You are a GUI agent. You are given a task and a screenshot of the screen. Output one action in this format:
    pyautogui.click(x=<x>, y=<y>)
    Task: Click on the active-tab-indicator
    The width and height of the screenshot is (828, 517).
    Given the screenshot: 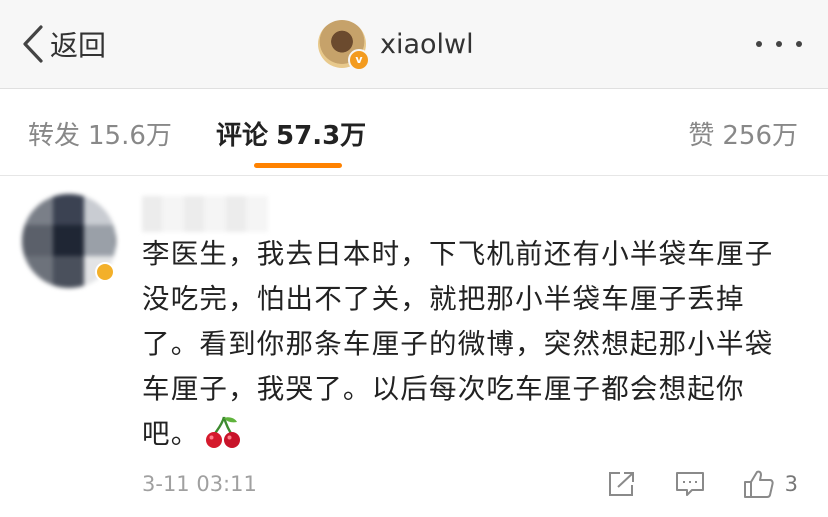 What is the action you would take?
    pyautogui.click(x=298, y=165)
    